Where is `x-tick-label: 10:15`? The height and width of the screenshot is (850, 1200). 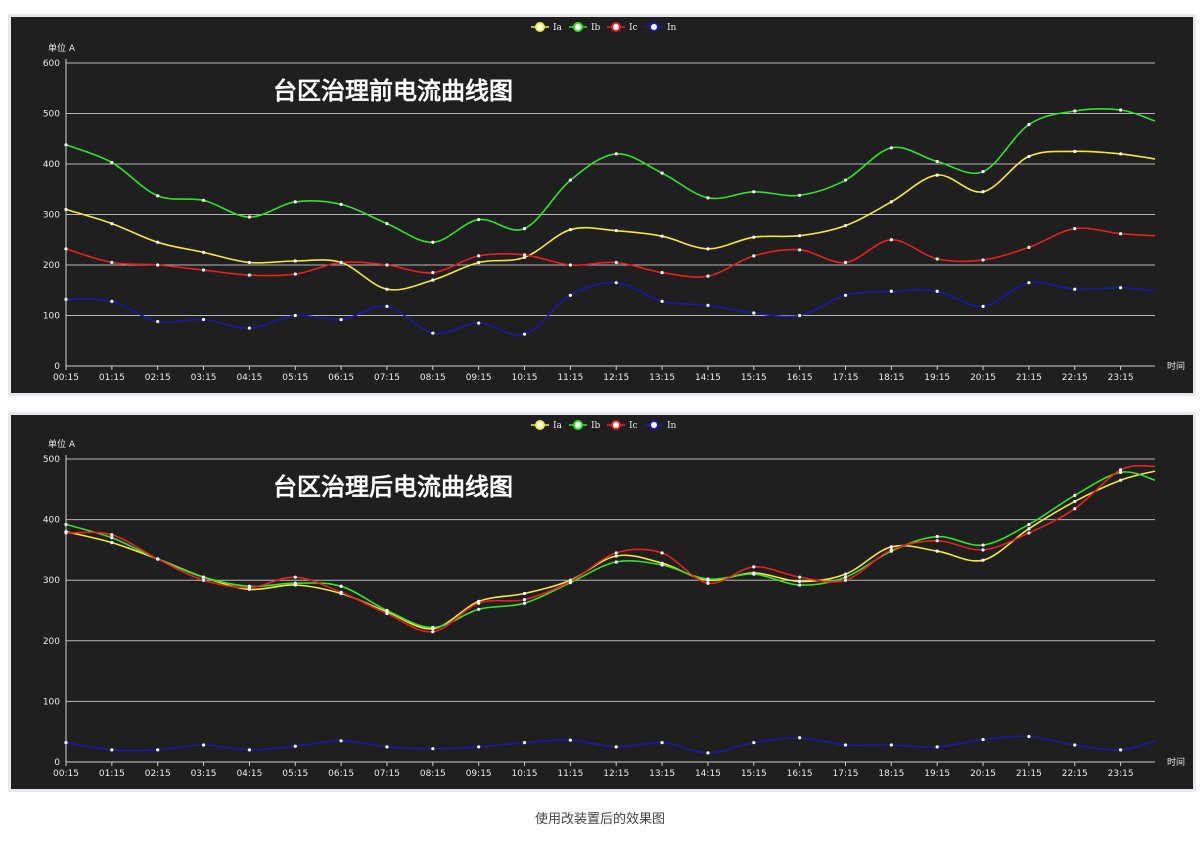
x-tick-label: 10:15 is located at coordinates (525, 378).